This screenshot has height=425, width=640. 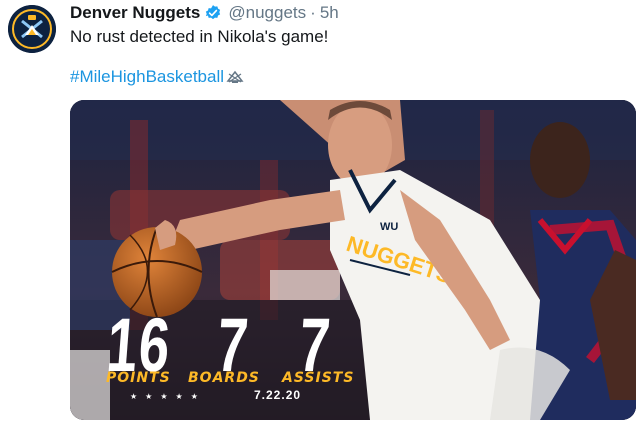 I want to click on jersey-patch: WU, so click(x=389, y=227).